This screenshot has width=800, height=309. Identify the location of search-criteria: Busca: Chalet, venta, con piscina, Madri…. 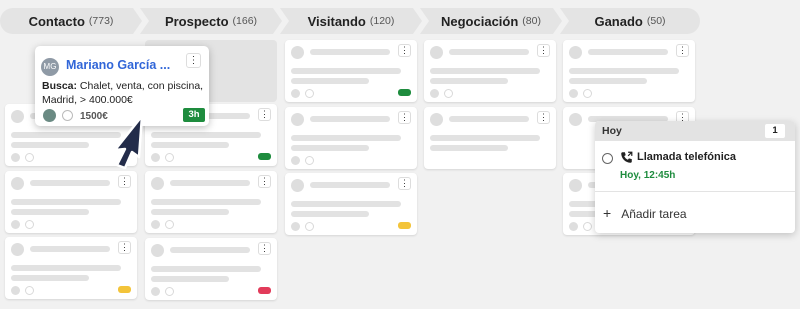
(124, 93).